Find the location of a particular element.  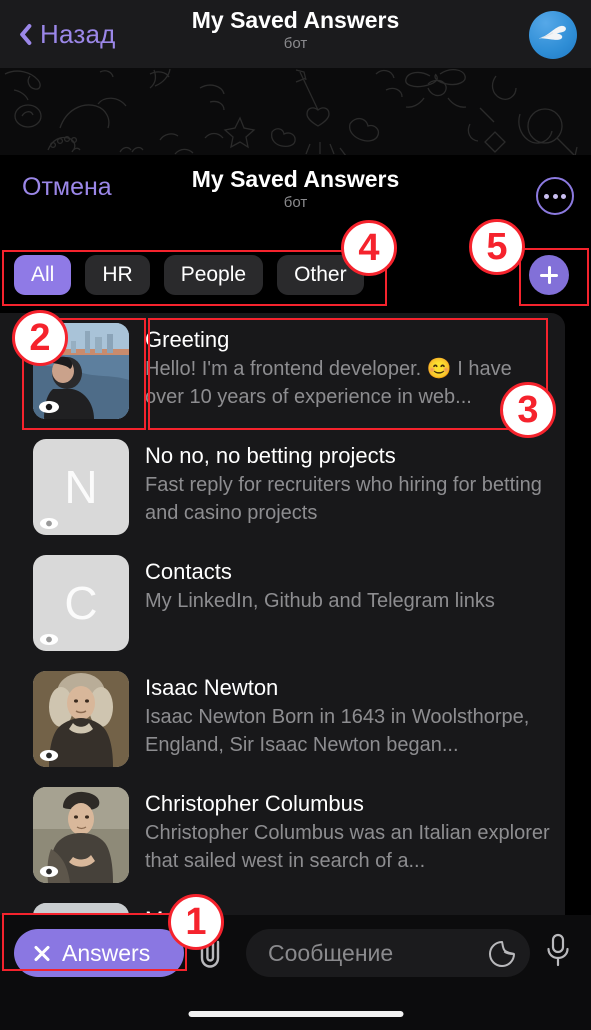

sheet-title-block: My Saved Answers бот is located at coordinates (295, 188).